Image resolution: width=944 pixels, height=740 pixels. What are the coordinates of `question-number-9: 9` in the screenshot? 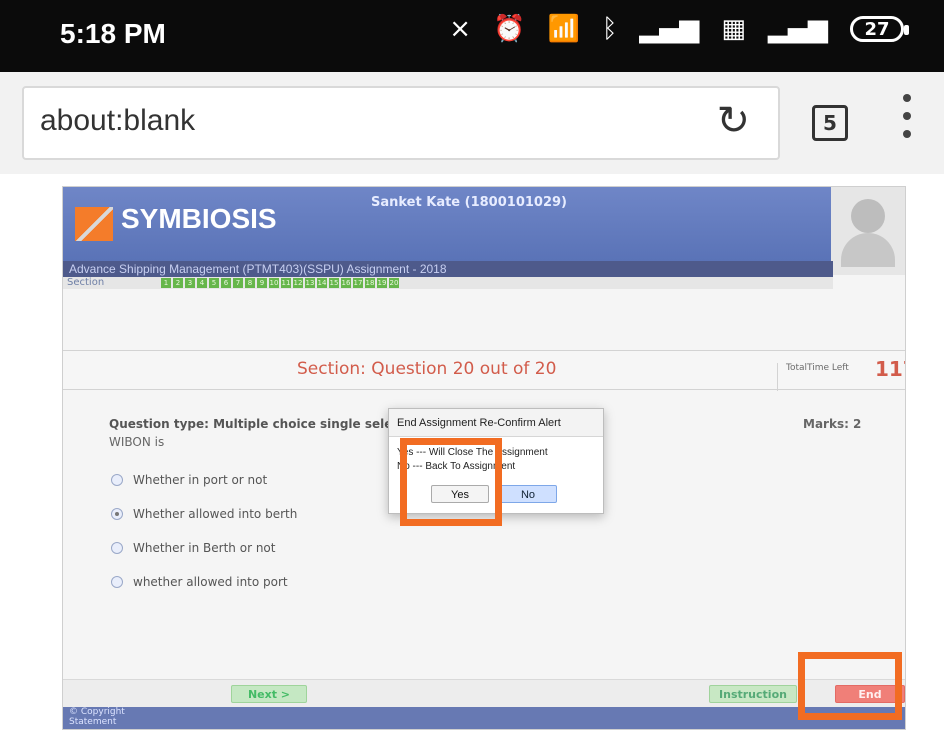 It's located at (262, 283).